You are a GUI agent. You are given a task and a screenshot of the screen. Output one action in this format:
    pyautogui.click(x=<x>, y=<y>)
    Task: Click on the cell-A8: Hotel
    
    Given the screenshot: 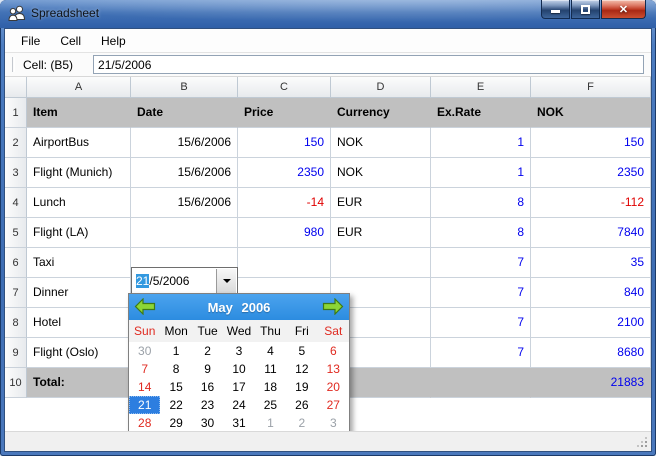 What is the action you would take?
    pyautogui.click(x=79, y=323)
    